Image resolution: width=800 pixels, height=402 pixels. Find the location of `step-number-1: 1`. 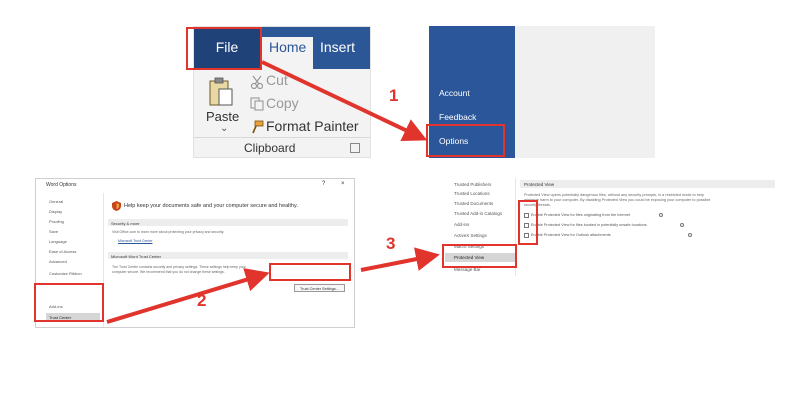

step-number-1: 1 is located at coordinates (394, 95).